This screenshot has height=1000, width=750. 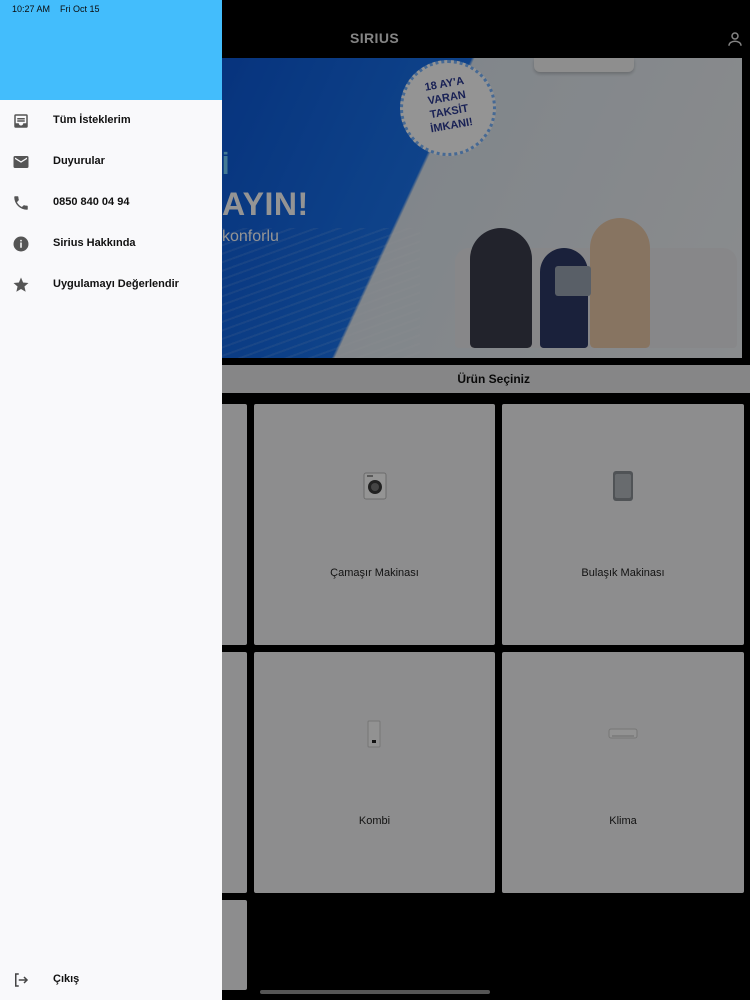 I want to click on drawer-item-logout: Çıkış, so click(x=111, y=979).